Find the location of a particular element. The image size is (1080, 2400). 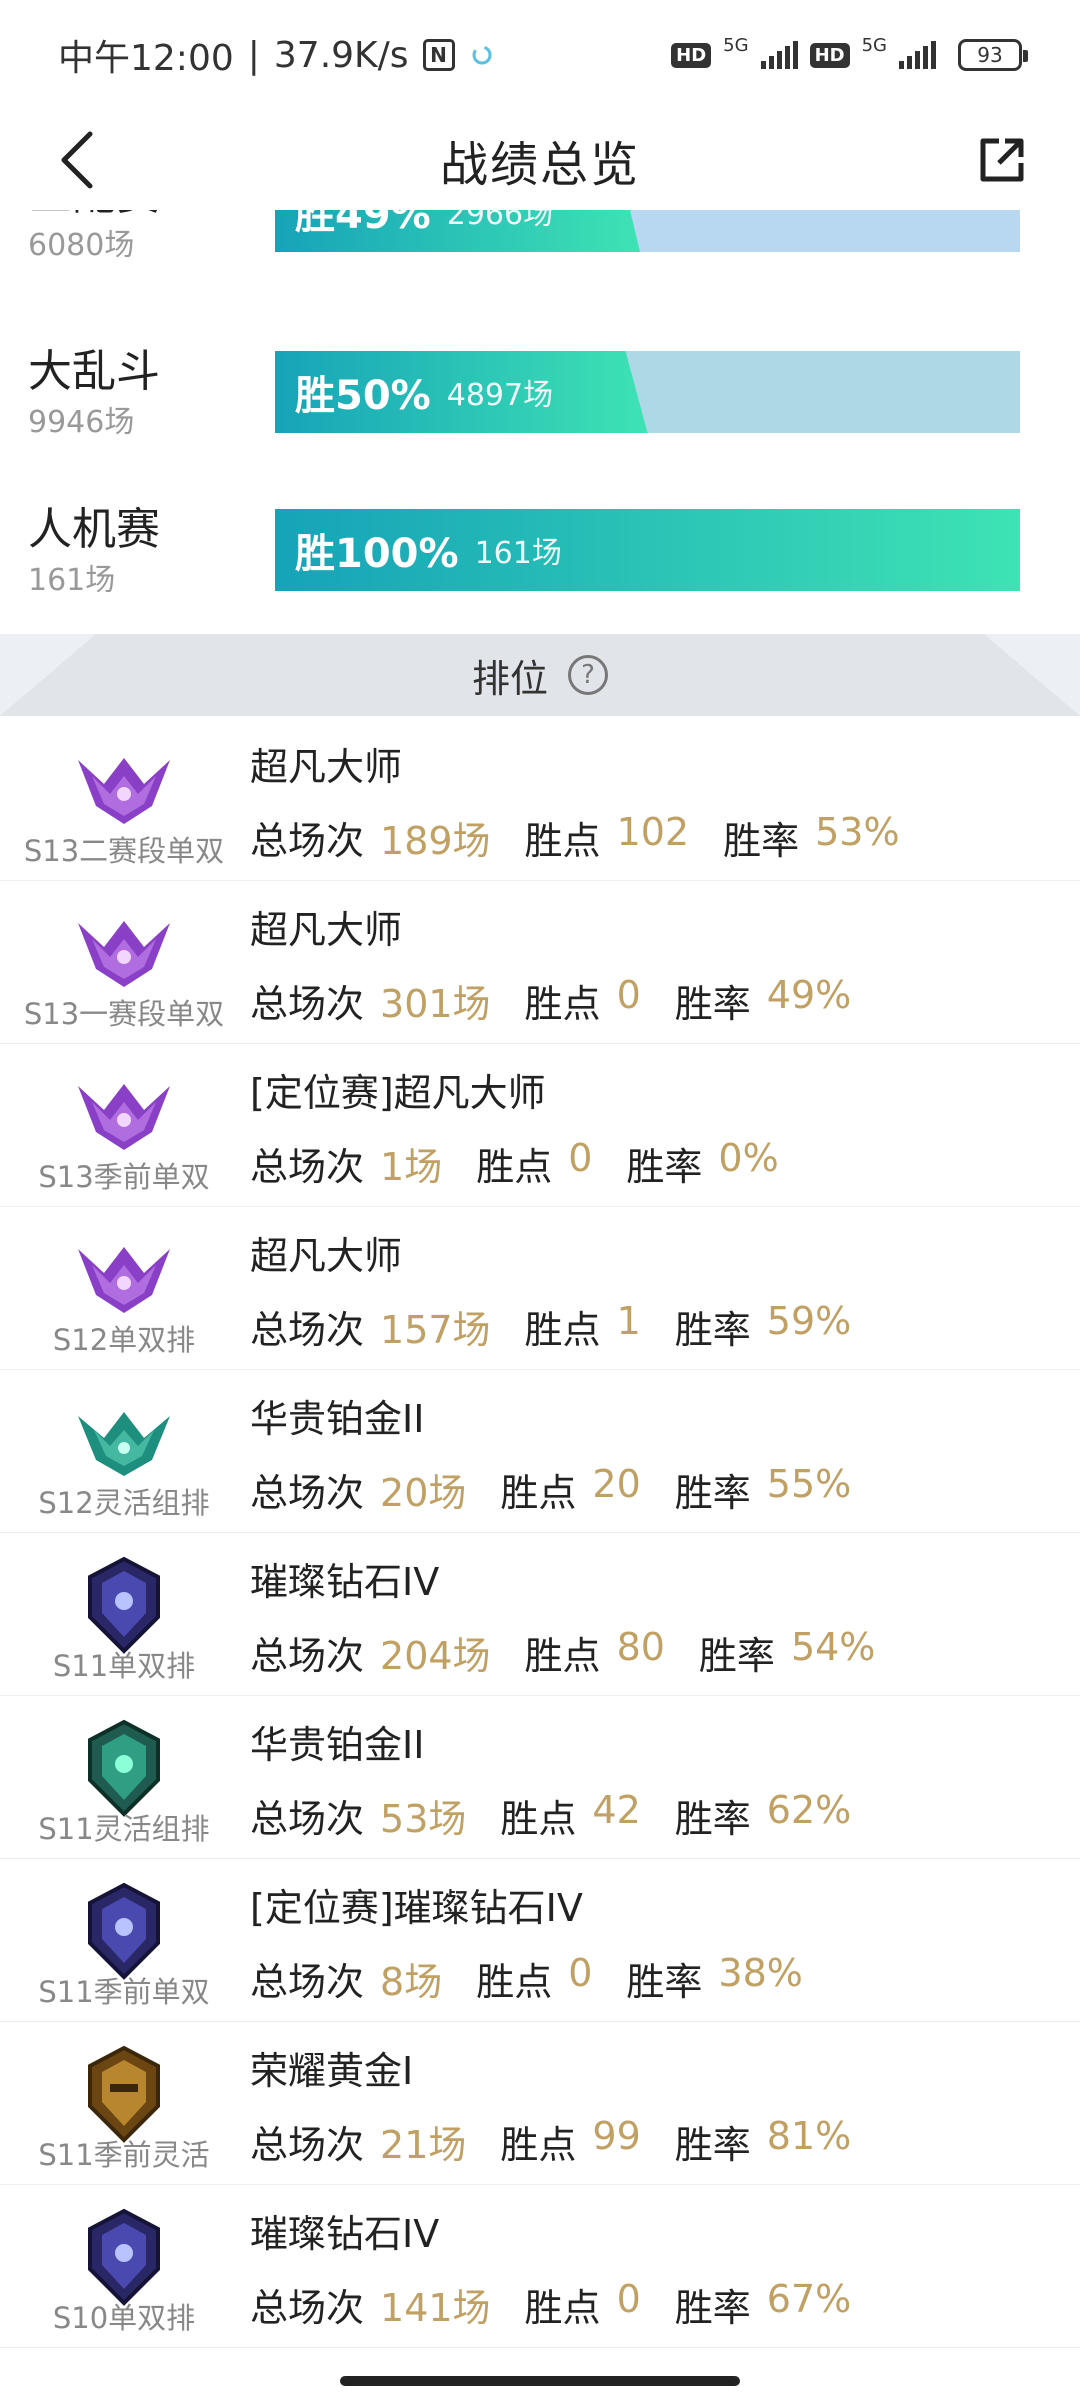

bar-text: 胜50% 4897场 is located at coordinates (424, 392).